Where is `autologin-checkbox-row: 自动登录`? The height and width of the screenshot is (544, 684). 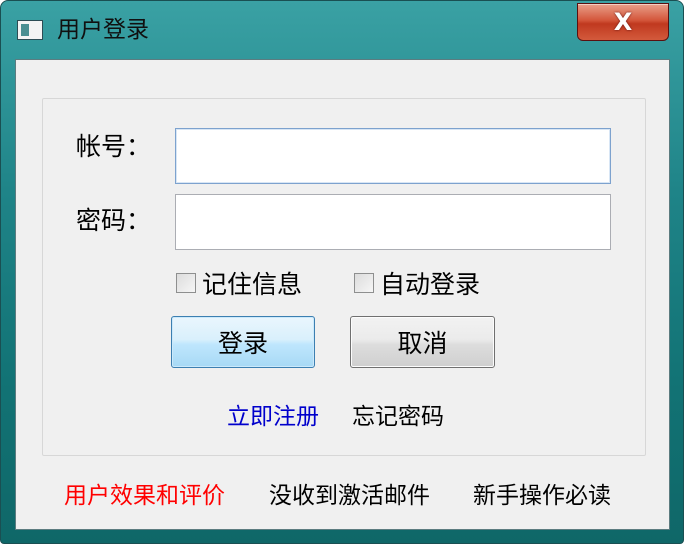
autologin-checkbox-row: 自动登录 is located at coordinates (417, 283).